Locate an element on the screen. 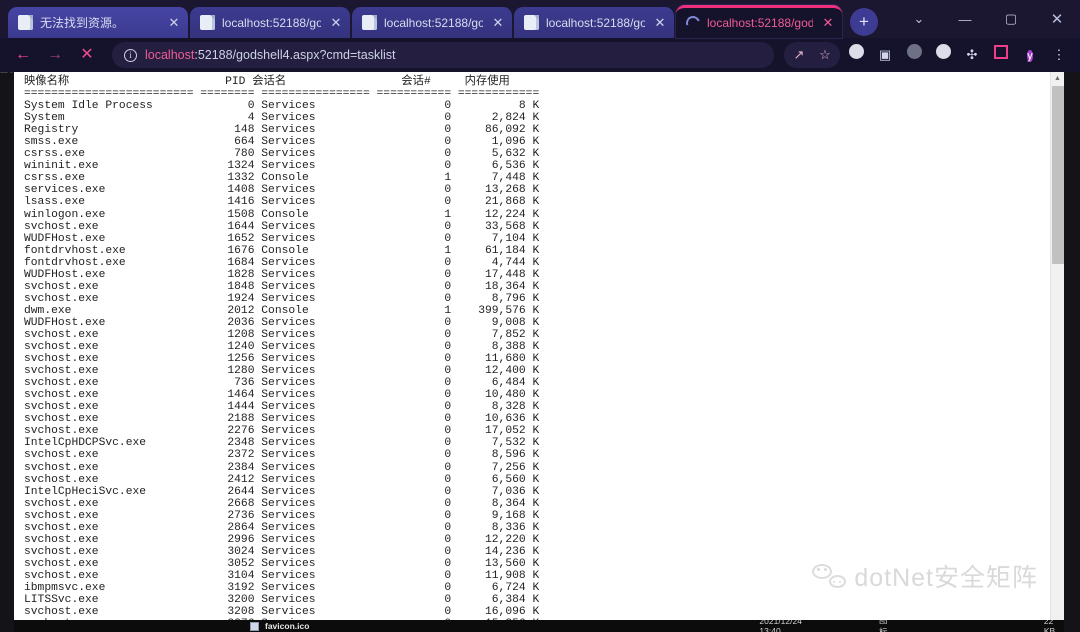 The height and width of the screenshot is (632, 1080). site-info-icon: i is located at coordinates (130, 55).